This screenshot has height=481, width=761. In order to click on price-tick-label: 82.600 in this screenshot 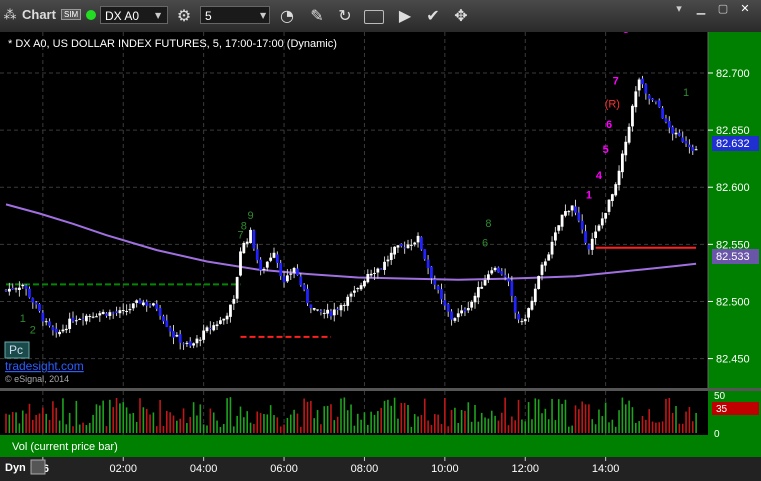, I will do `click(733, 188)`.